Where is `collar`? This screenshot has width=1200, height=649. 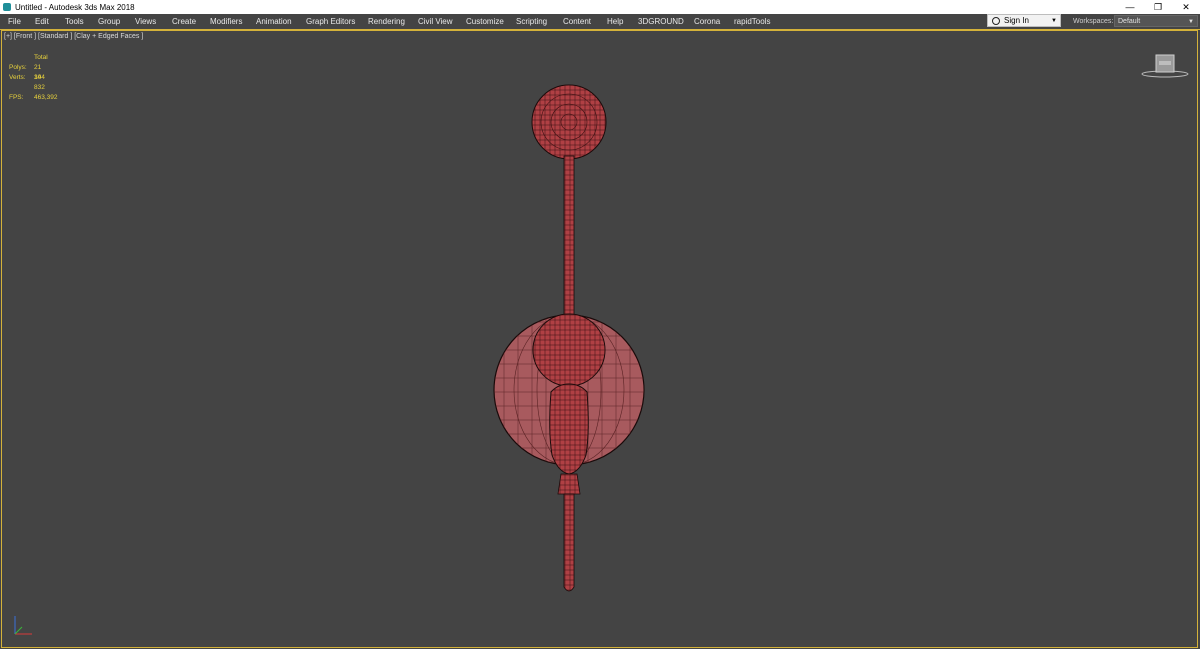 collar is located at coordinates (569, 484).